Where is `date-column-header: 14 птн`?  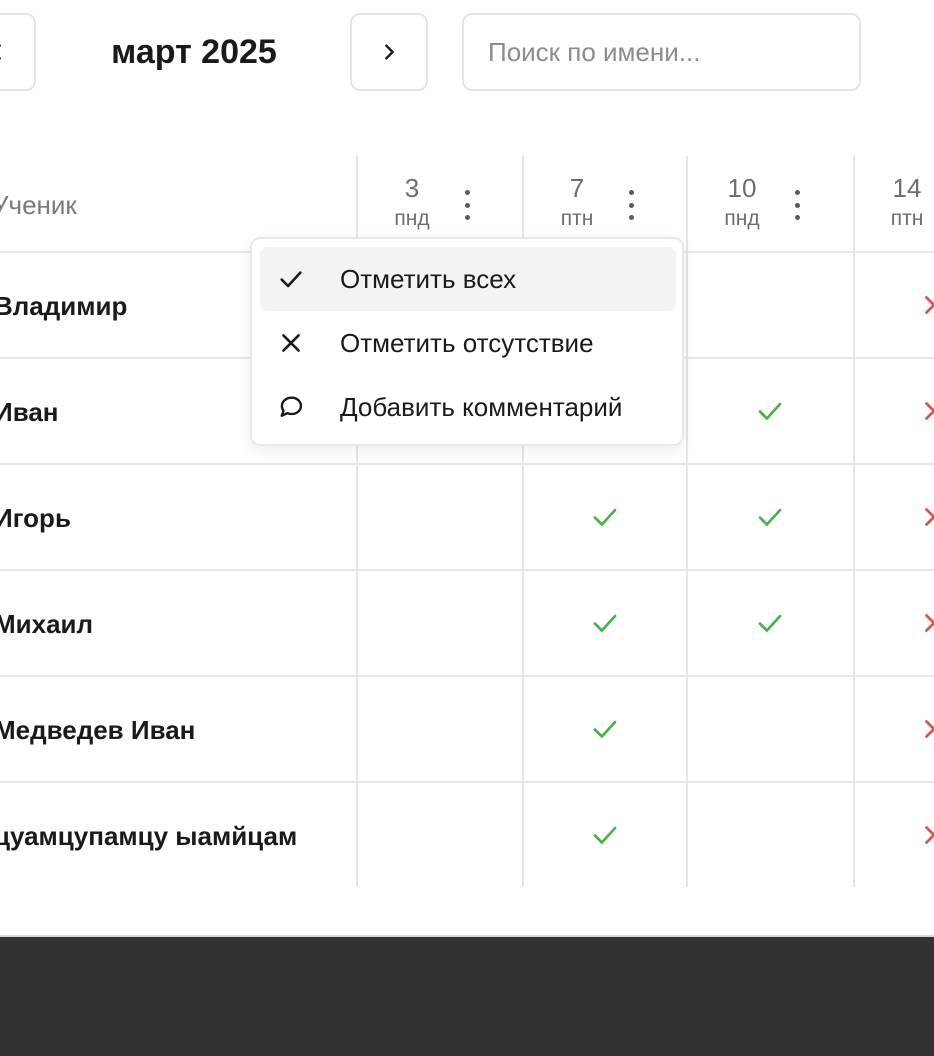
date-column-header: 14 птн is located at coordinates (893, 201).